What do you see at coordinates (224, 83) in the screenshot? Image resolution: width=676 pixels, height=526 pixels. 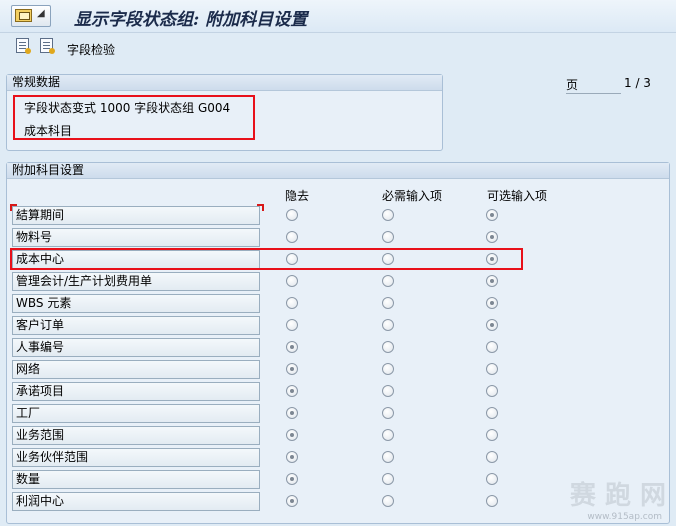 I see `general-data-header: 常规数据` at bounding box center [224, 83].